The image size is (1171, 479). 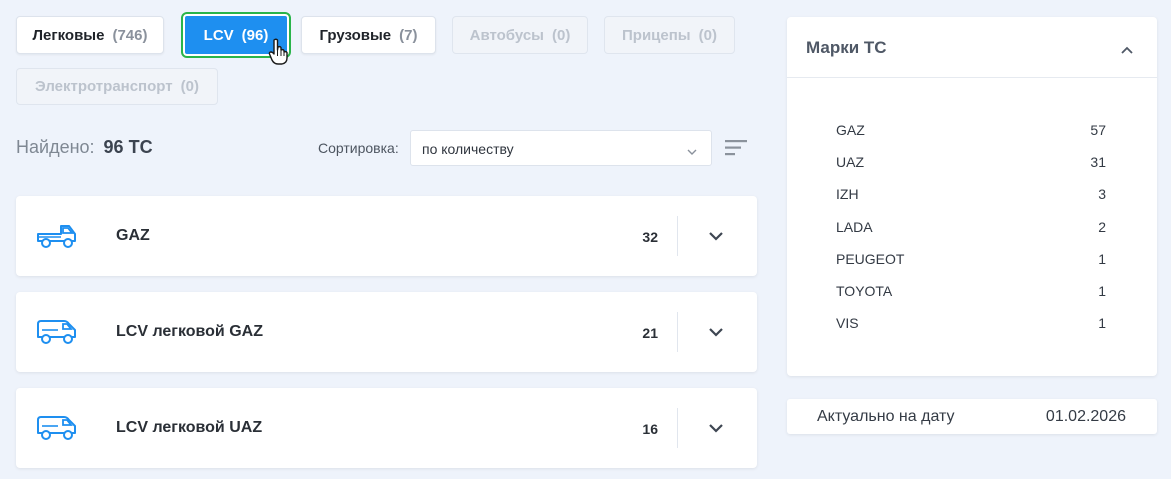 What do you see at coordinates (656, 35) in the screenshot?
I see `tab-label: Прицепы` at bounding box center [656, 35].